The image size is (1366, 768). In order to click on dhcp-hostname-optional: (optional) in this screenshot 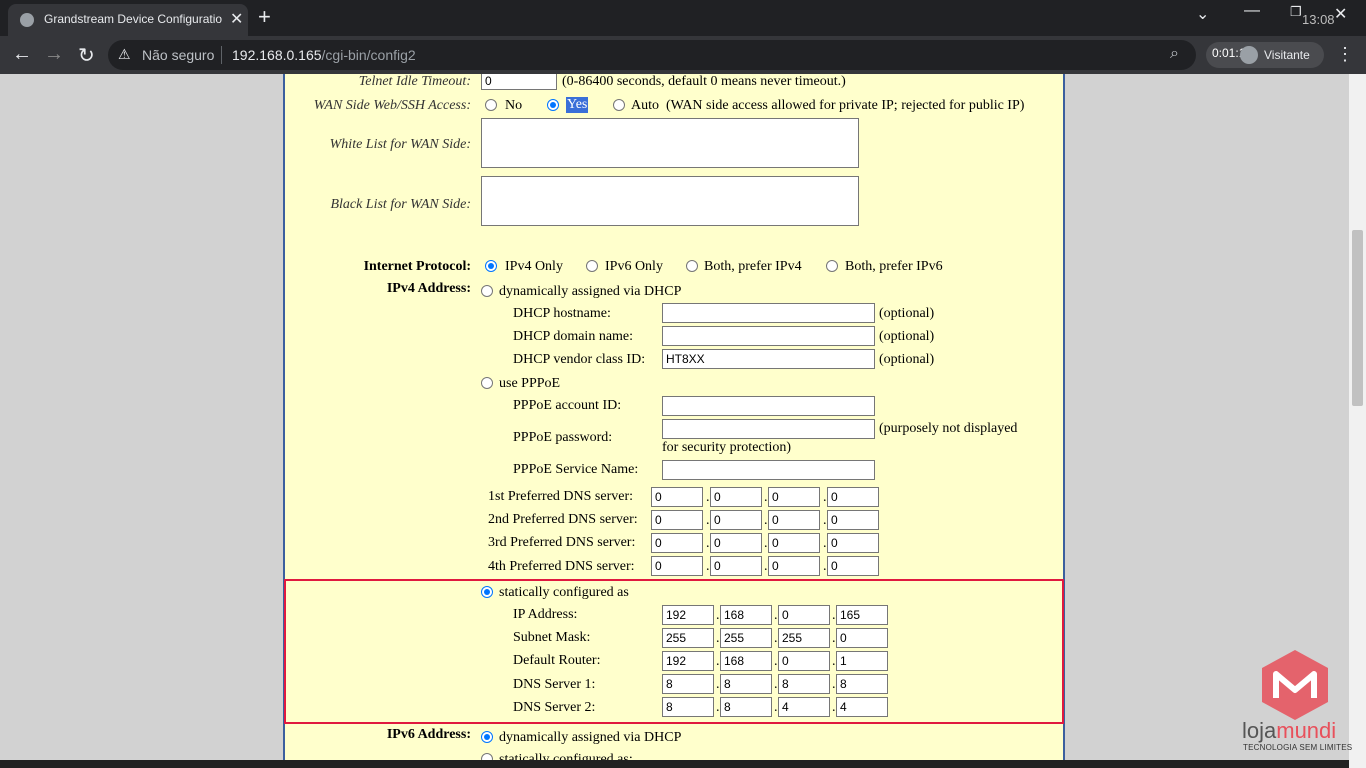, I will do `click(907, 313)`.